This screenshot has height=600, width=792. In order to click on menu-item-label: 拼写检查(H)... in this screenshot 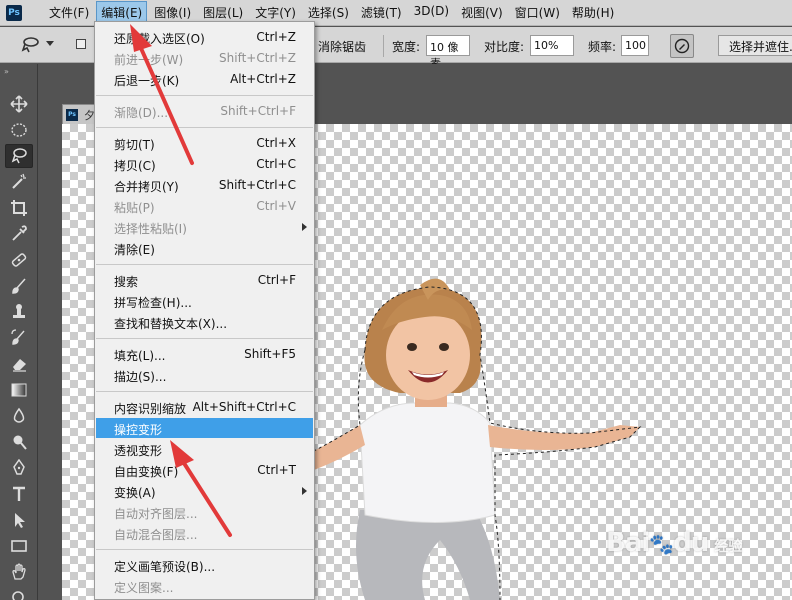, I will do `click(153, 303)`.